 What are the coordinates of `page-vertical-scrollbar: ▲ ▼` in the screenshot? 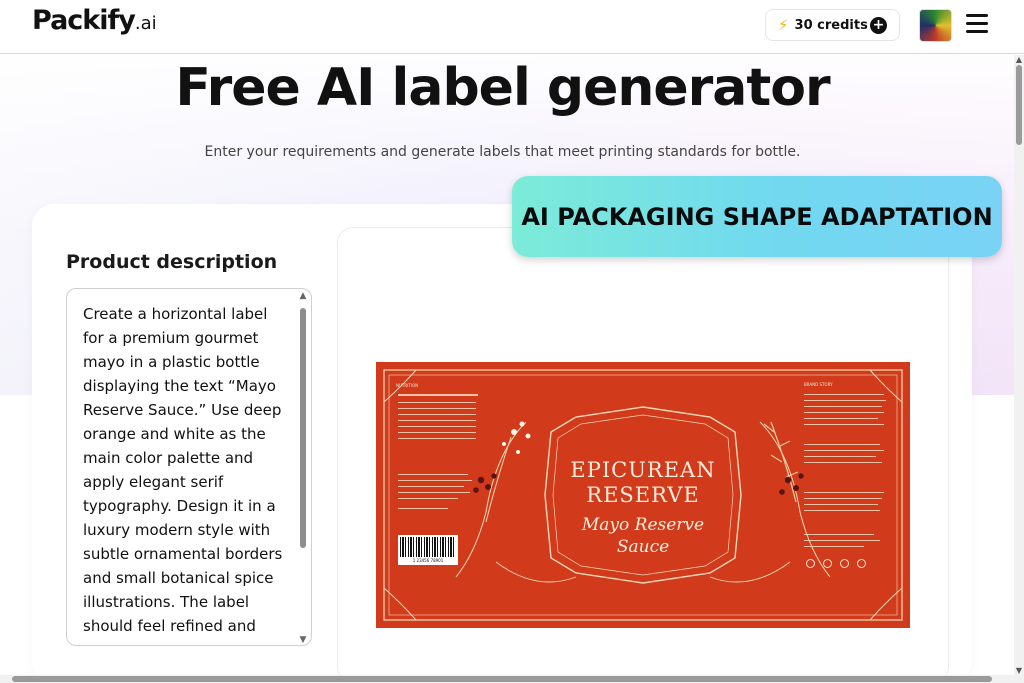 It's located at (1019, 365).